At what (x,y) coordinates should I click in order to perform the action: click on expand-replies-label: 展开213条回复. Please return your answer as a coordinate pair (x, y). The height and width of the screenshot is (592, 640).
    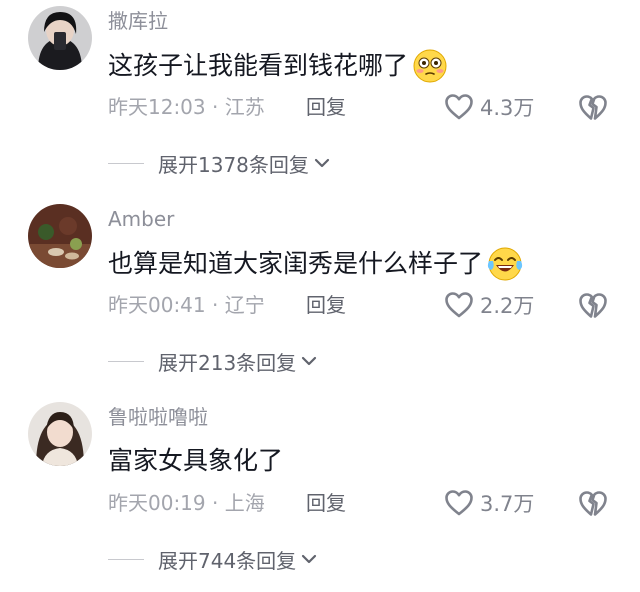
    Looking at the image, I should click on (227, 362).